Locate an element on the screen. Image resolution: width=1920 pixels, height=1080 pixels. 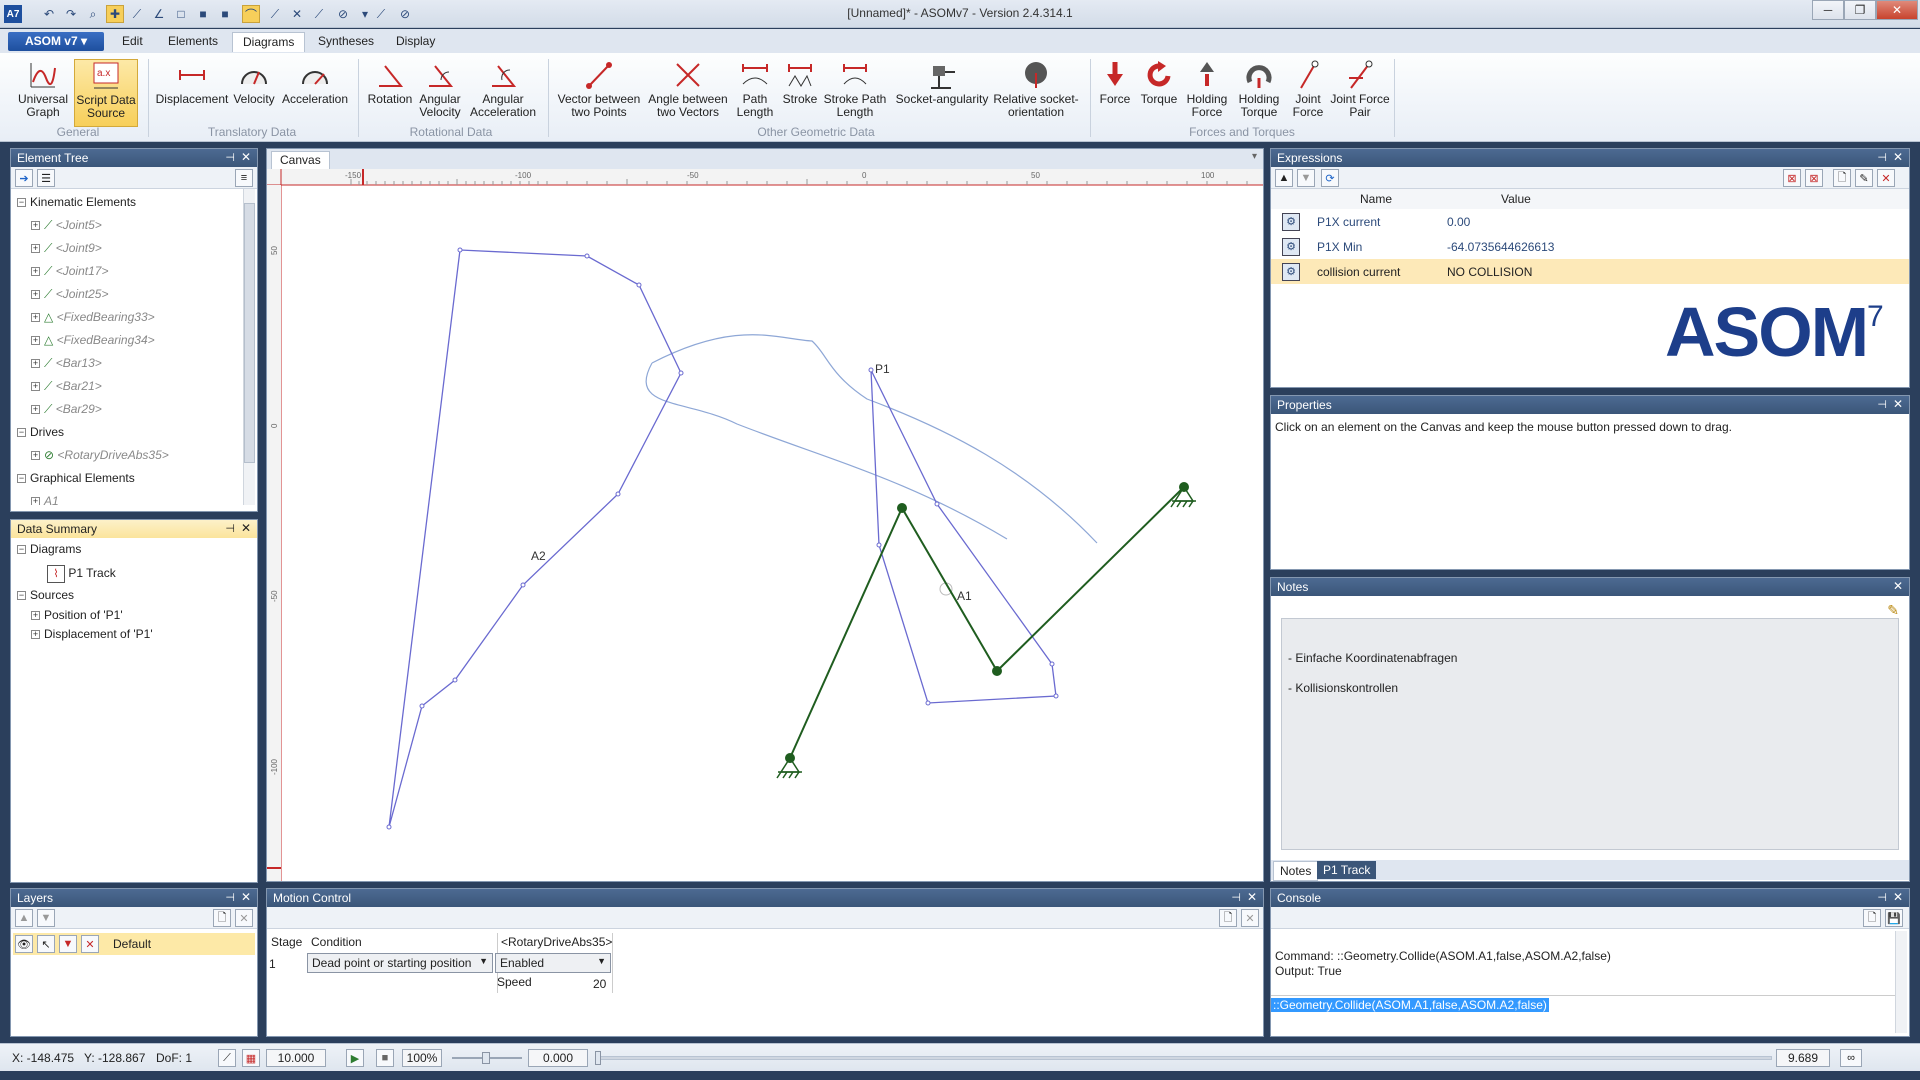
tree-item: + △ <FixedBearing34> is located at coordinates (134, 340).